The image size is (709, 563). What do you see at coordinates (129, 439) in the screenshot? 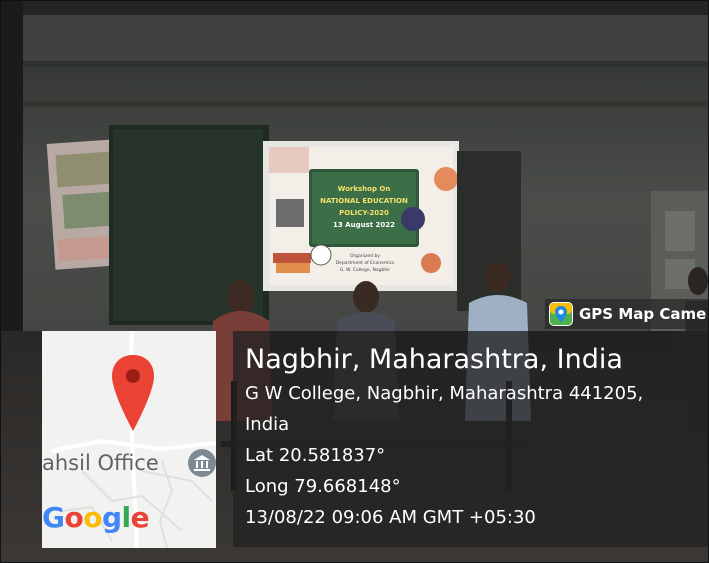
I see `location-map: ahsil Office Google` at bounding box center [129, 439].